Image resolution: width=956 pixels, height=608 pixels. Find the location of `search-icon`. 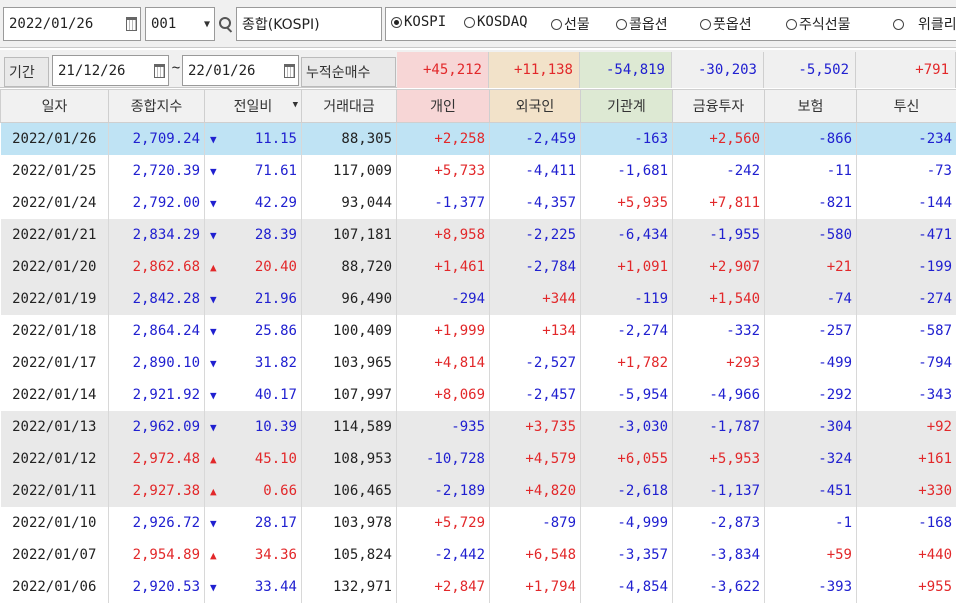

search-icon is located at coordinates (225, 24).